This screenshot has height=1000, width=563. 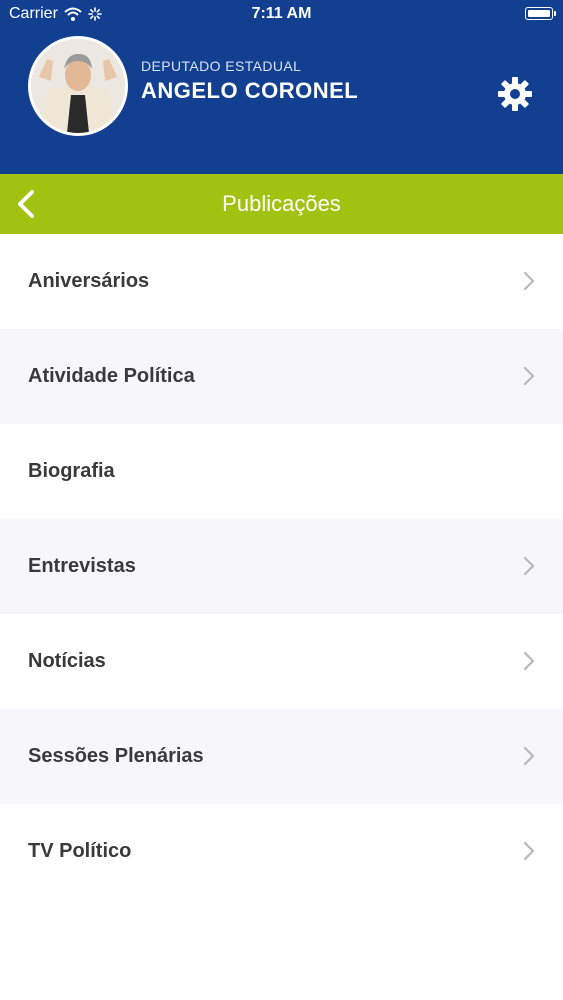 I want to click on list-item-sessoes-plenarias: Sessões Plenárias, so click(x=281, y=756).